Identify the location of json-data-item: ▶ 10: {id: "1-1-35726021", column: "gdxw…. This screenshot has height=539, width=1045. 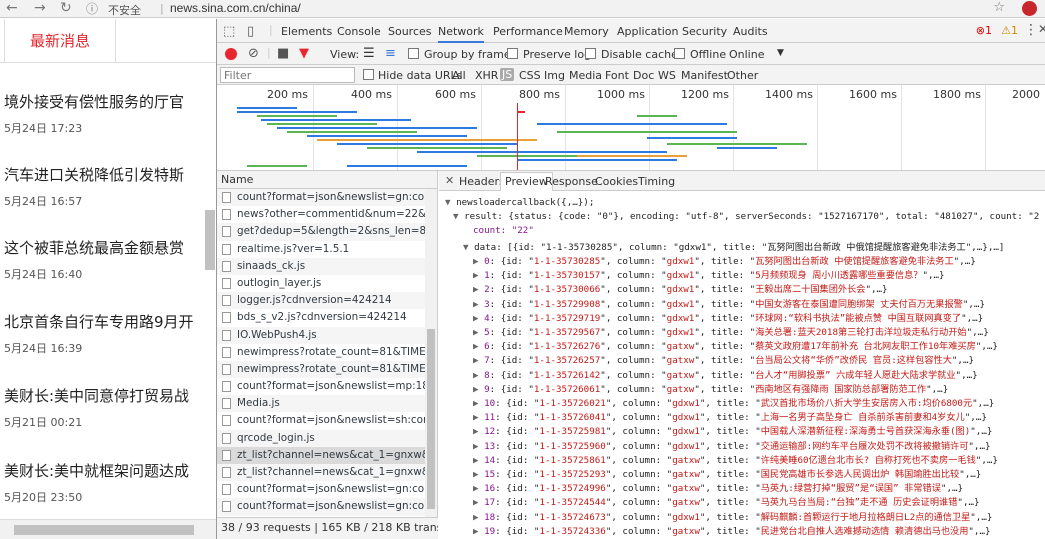
(733, 402).